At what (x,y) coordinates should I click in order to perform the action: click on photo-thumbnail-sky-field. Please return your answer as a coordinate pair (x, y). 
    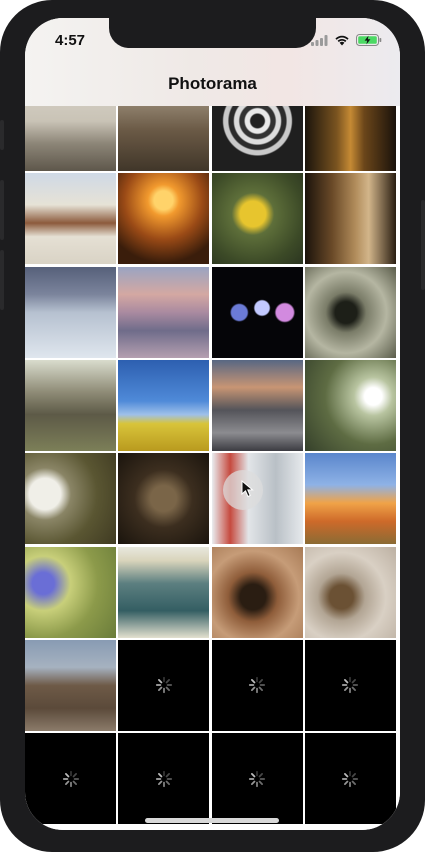
    Looking at the image, I should click on (164, 405).